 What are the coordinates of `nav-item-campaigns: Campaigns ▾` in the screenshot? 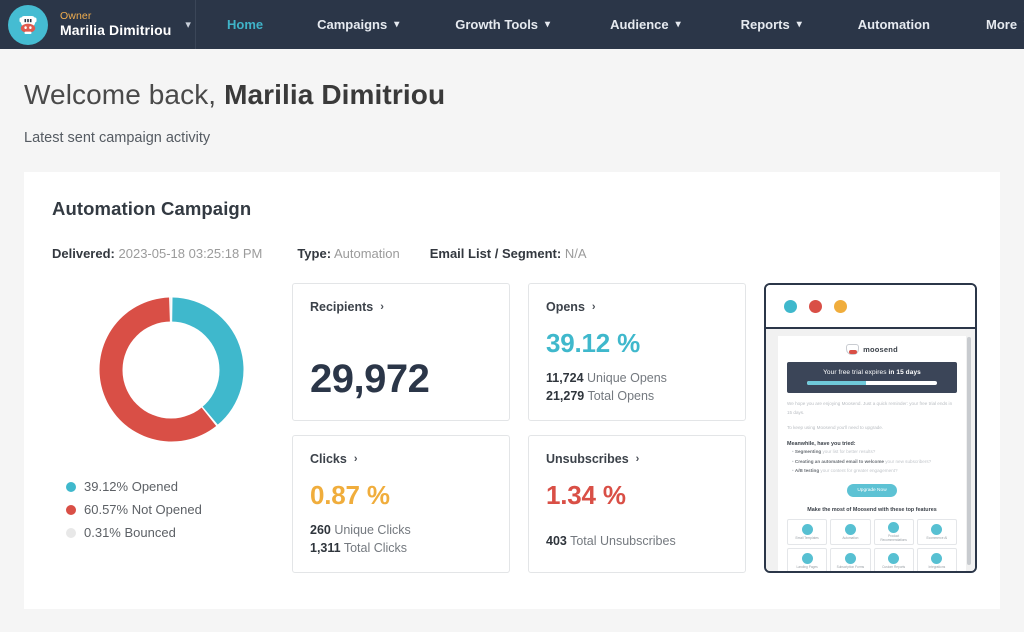 It's located at (358, 24).